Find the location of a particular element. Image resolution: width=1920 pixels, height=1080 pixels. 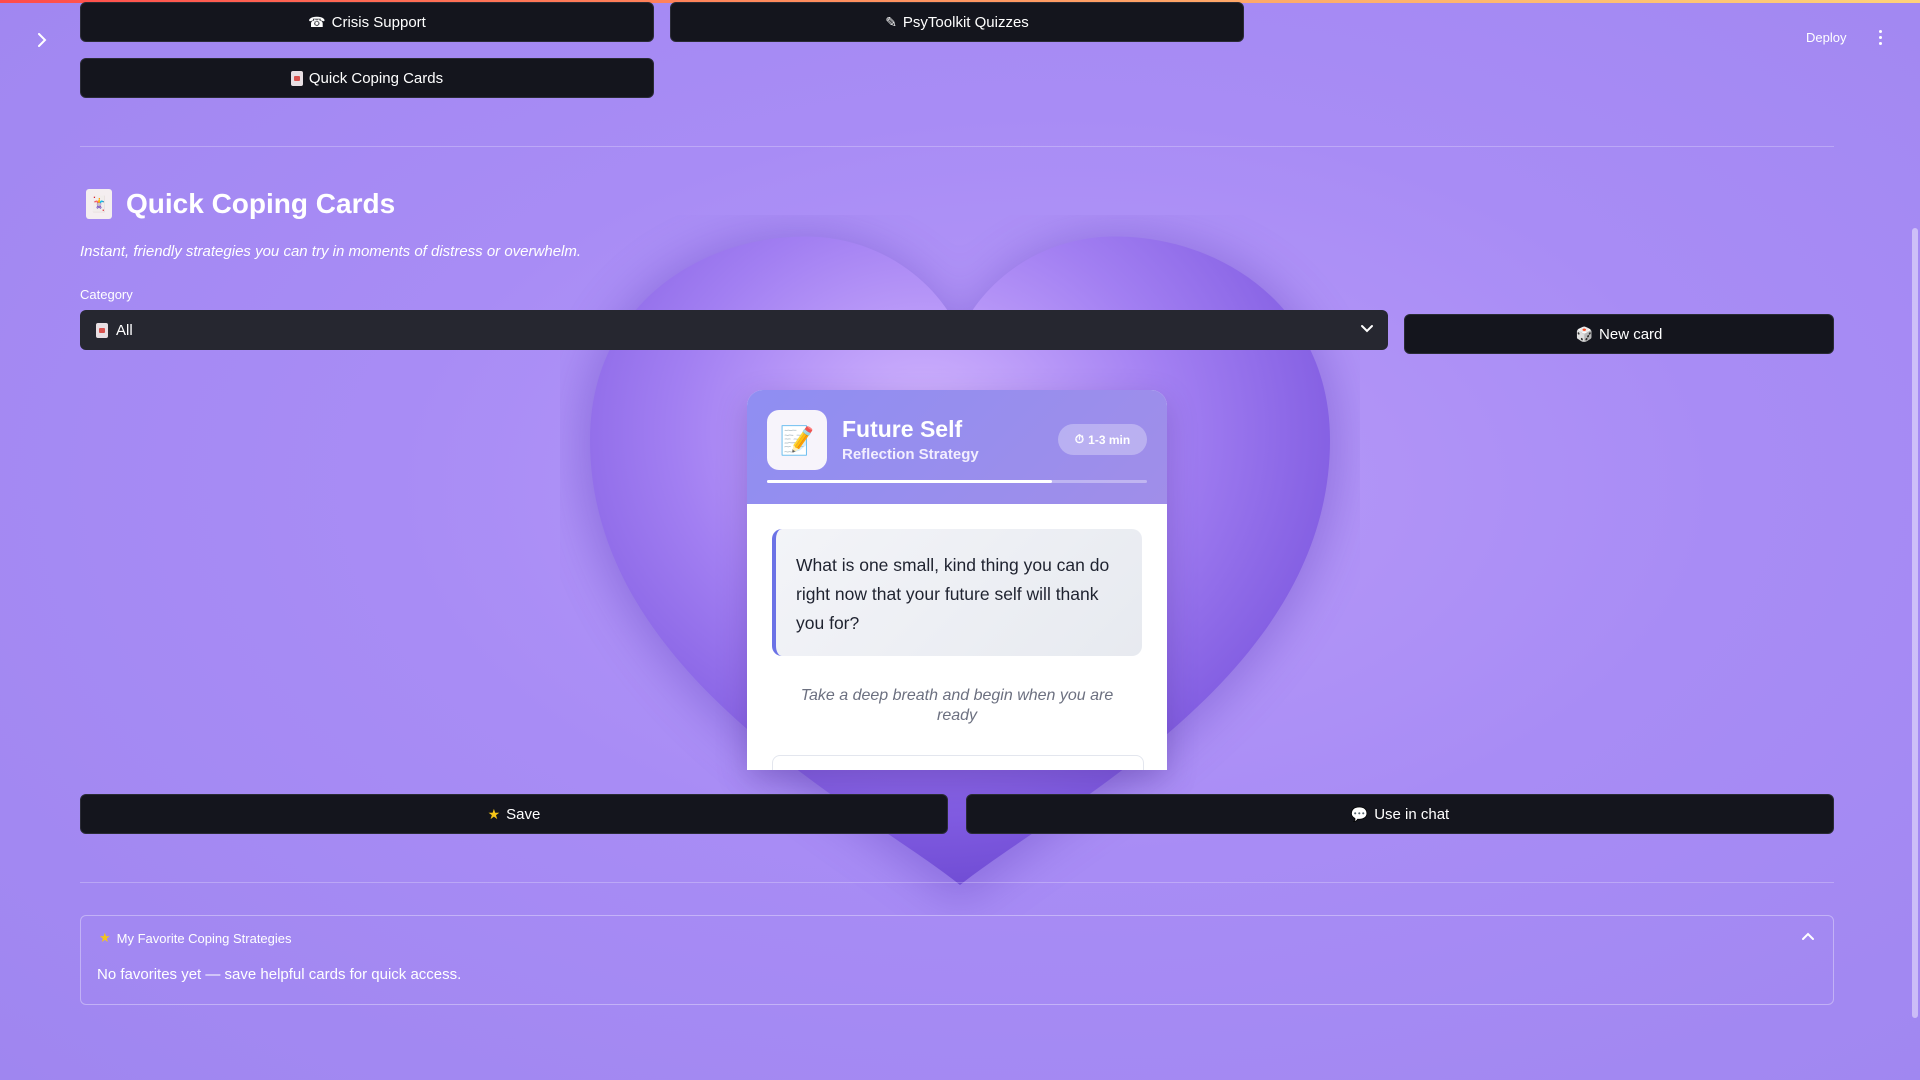

new-card-button: 🎲 New card is located at coordinates (1619, 334).